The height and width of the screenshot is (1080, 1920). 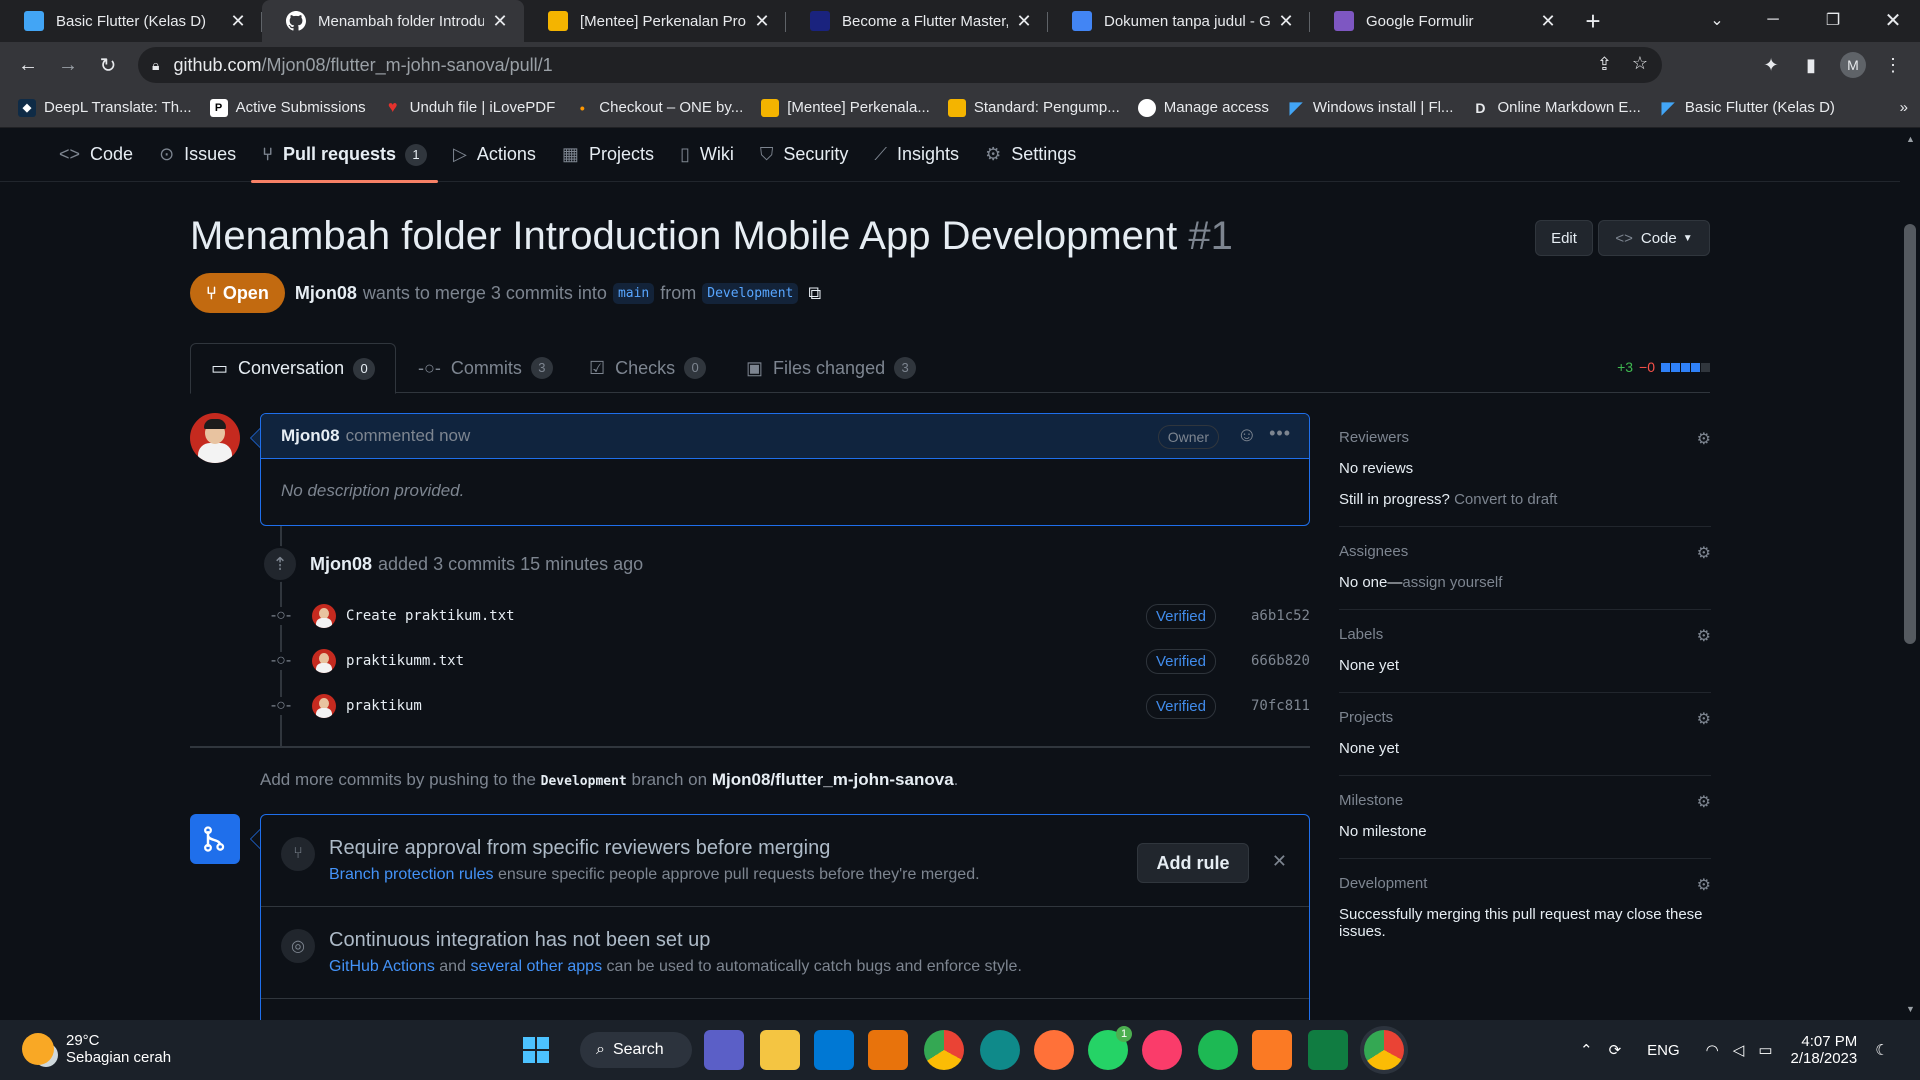 What do you see at coordinates (287, 107) in the screenshot?
I see `bookmark: P Active Submissions` at bounding box center [287, 107].